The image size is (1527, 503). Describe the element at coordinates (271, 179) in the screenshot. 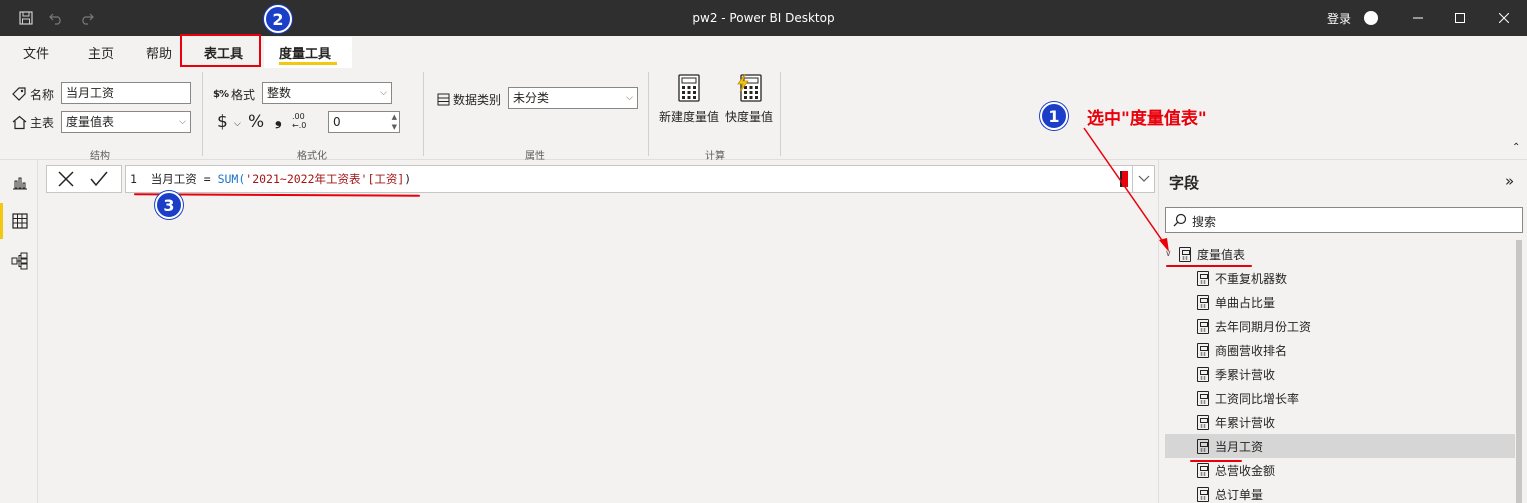

I see `formula-text: 1 当月工资 = SUM('2021~2022年工资表'[工资])` at that location.